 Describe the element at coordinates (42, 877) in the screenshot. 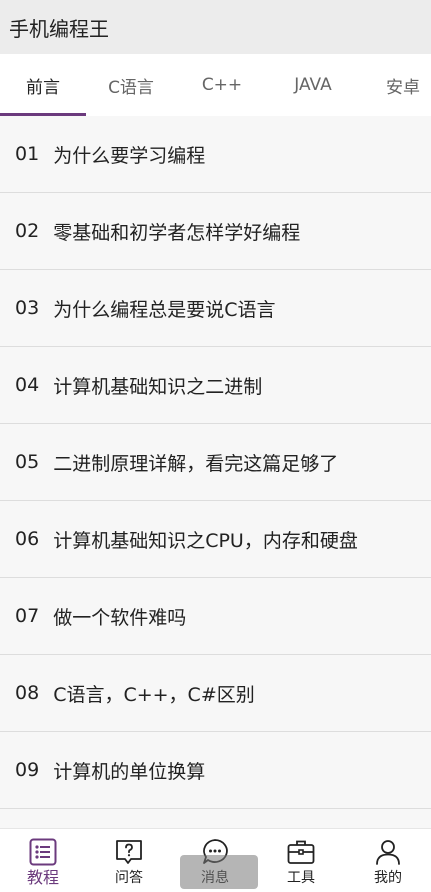

I see `nav-label: 教程` at that location.